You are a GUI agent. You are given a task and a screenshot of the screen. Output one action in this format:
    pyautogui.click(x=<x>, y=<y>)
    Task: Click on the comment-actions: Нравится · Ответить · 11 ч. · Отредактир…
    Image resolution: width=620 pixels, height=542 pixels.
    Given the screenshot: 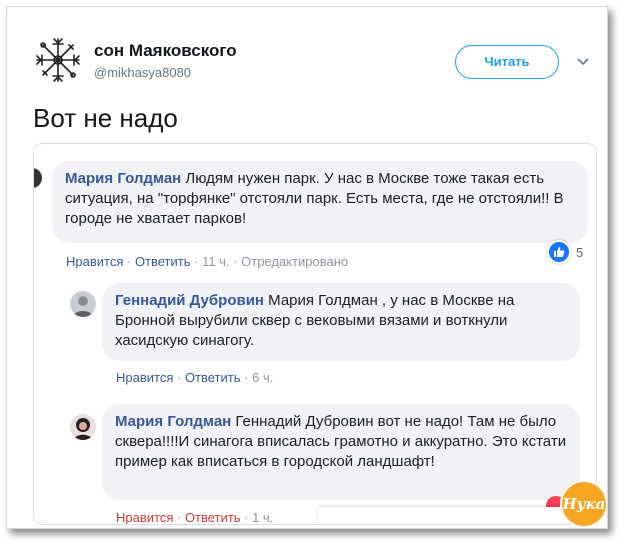 What is the action you would take?
    pyautogui.click(x=207, y=261)
    